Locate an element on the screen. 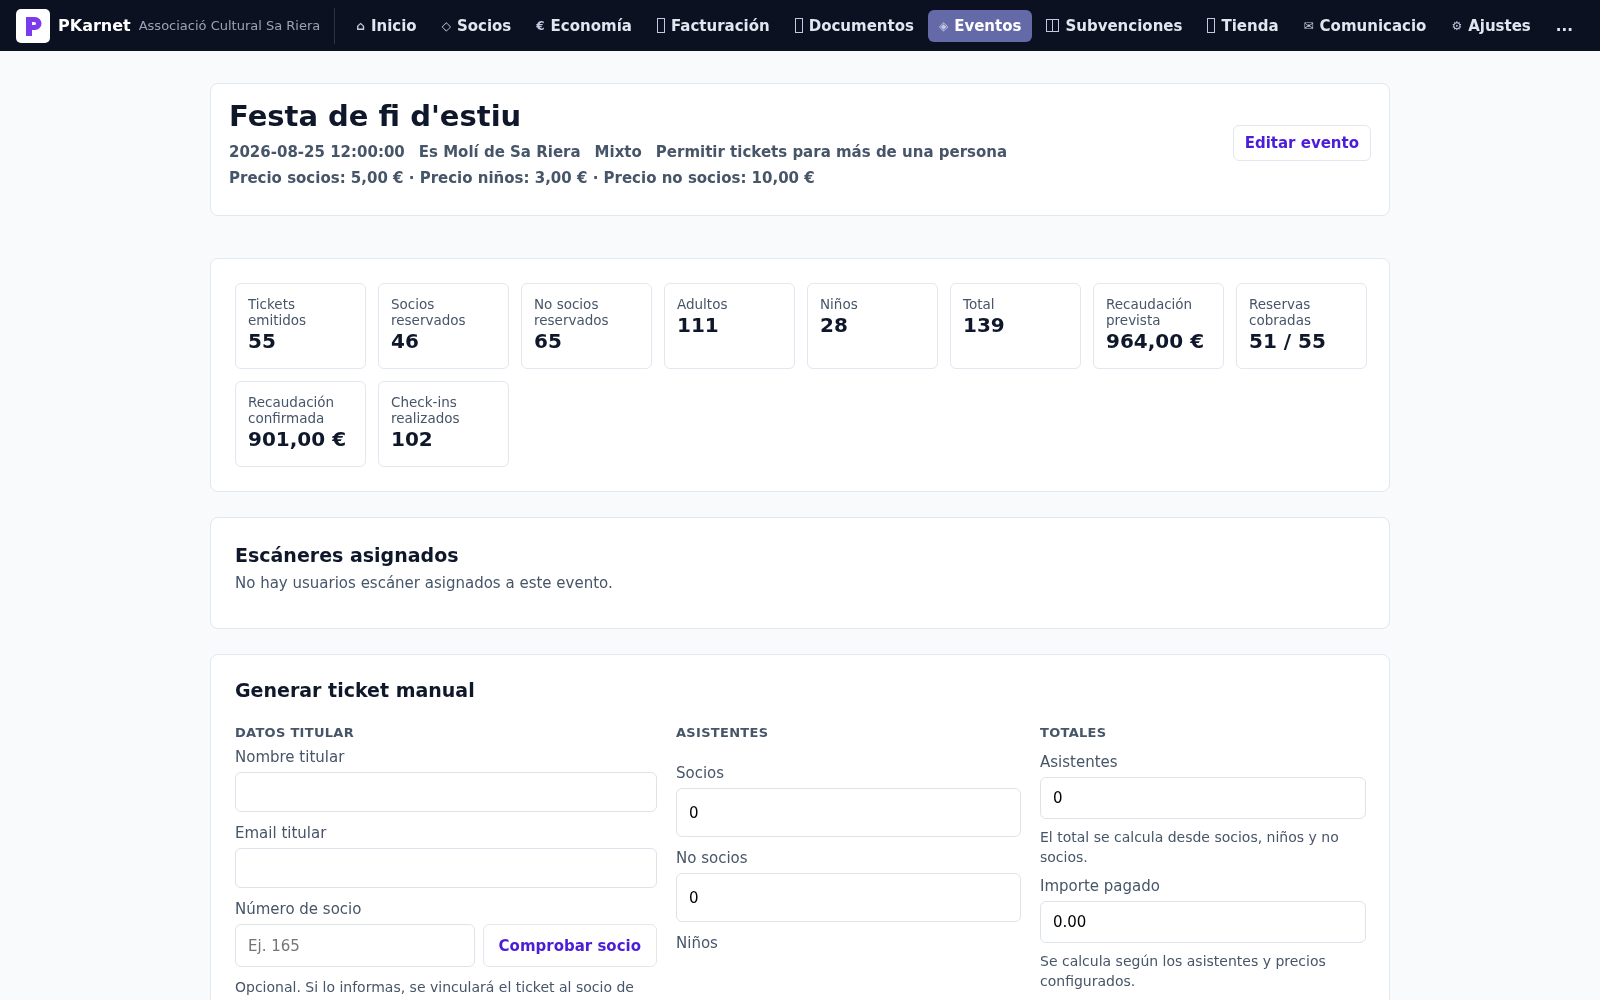 The width and height of the screenshot is (1600, 1000). stat-value: 111 is located at coordinates (698, 325).